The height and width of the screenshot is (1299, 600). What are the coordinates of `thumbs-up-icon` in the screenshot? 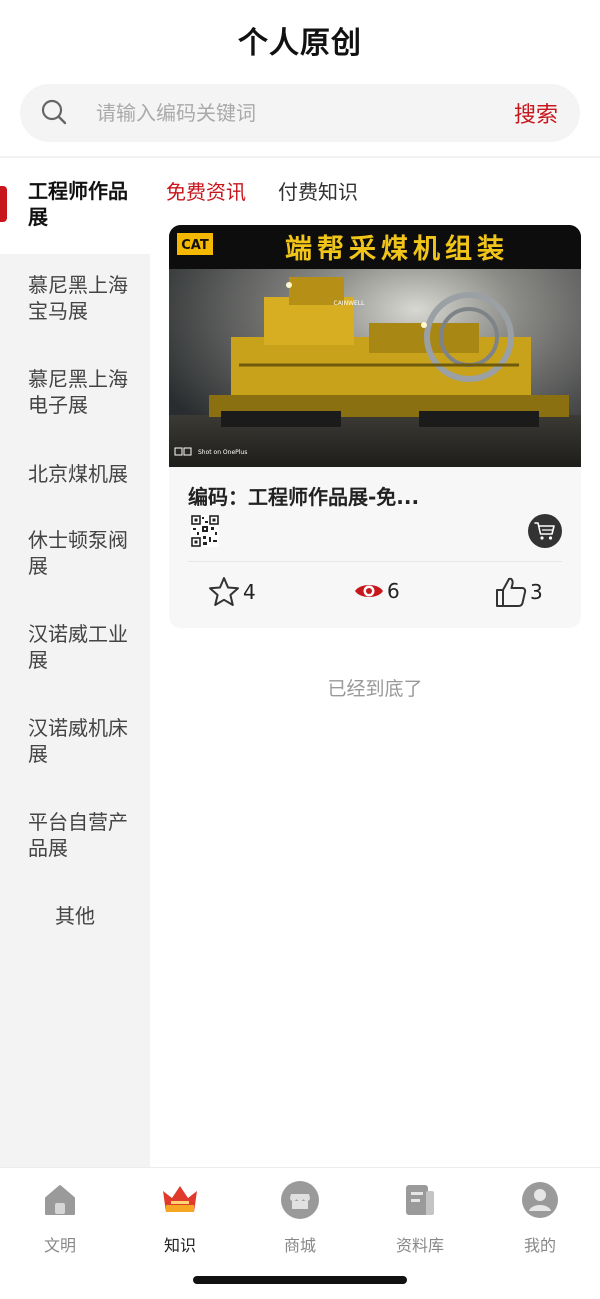 It's located at (511, 592).